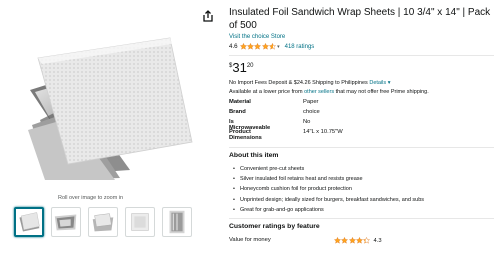 Image resolution: width=500 pixels, height=254 pixels. What do you see at coordinates (91, 198) in the screenshot?
I see `zoom-hint: Roll over image to zoom in` at bounding box center [91, 198].